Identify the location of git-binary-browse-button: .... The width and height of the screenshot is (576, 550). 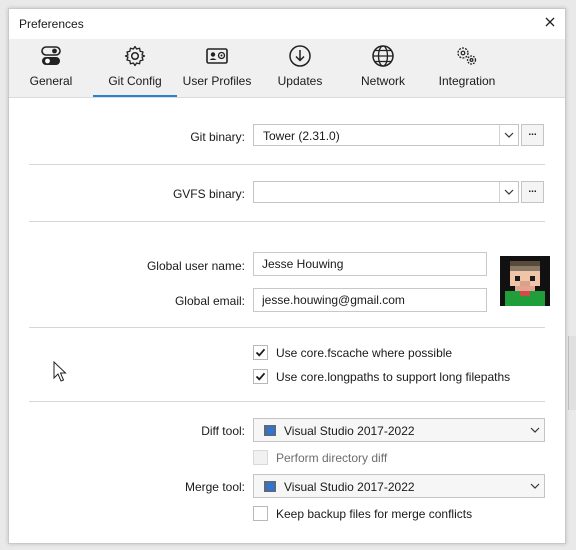
(532, 135).